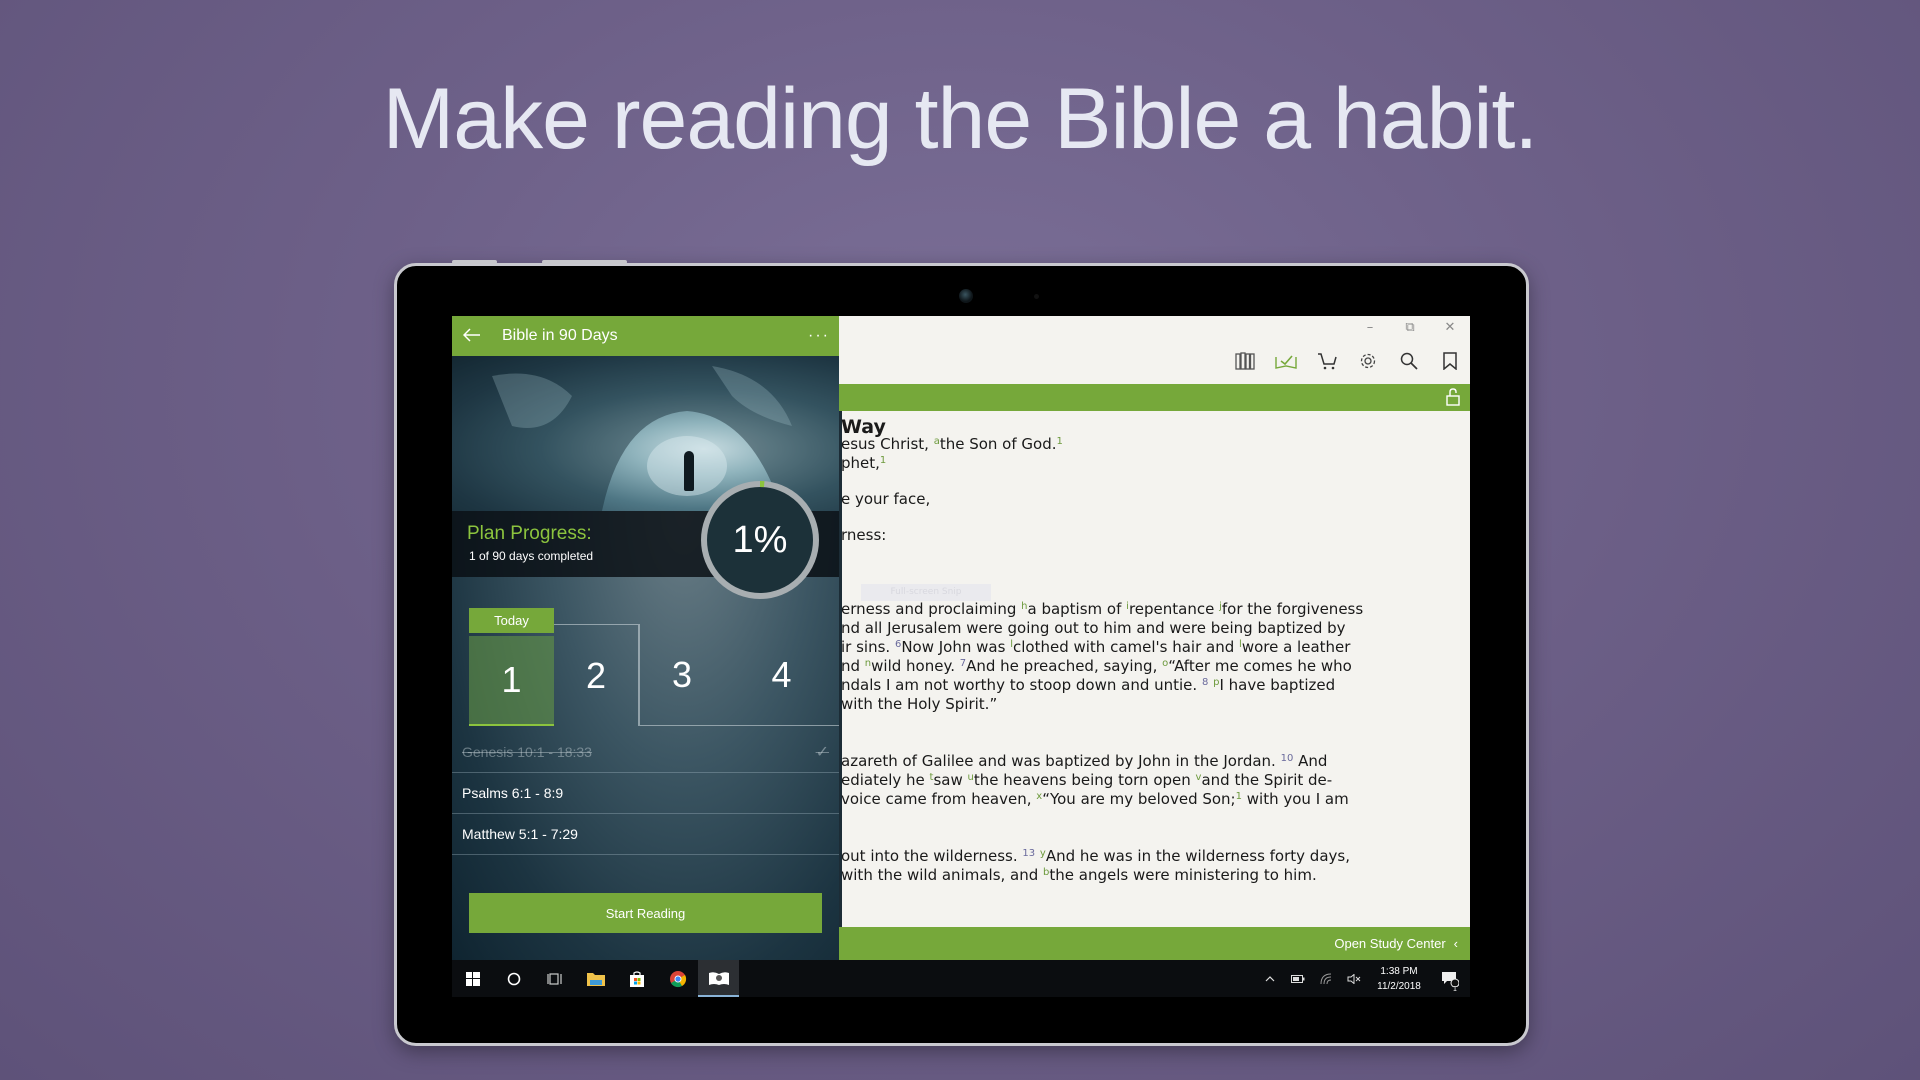 The width and height of the screenshot is (1920, 1080). Describe the element at coordinates (1399, 979) in the screenshot. I see `clock: 1:38 PM 11/2/2018` at that location.